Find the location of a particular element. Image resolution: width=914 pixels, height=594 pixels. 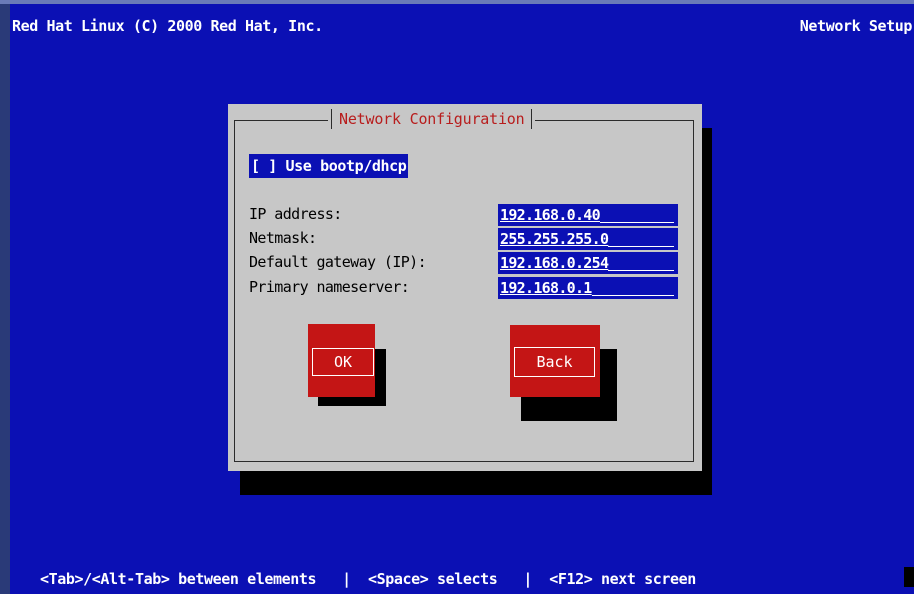

checkbox-label: Use bootp/dhcp is located at coordinates (346, 166).